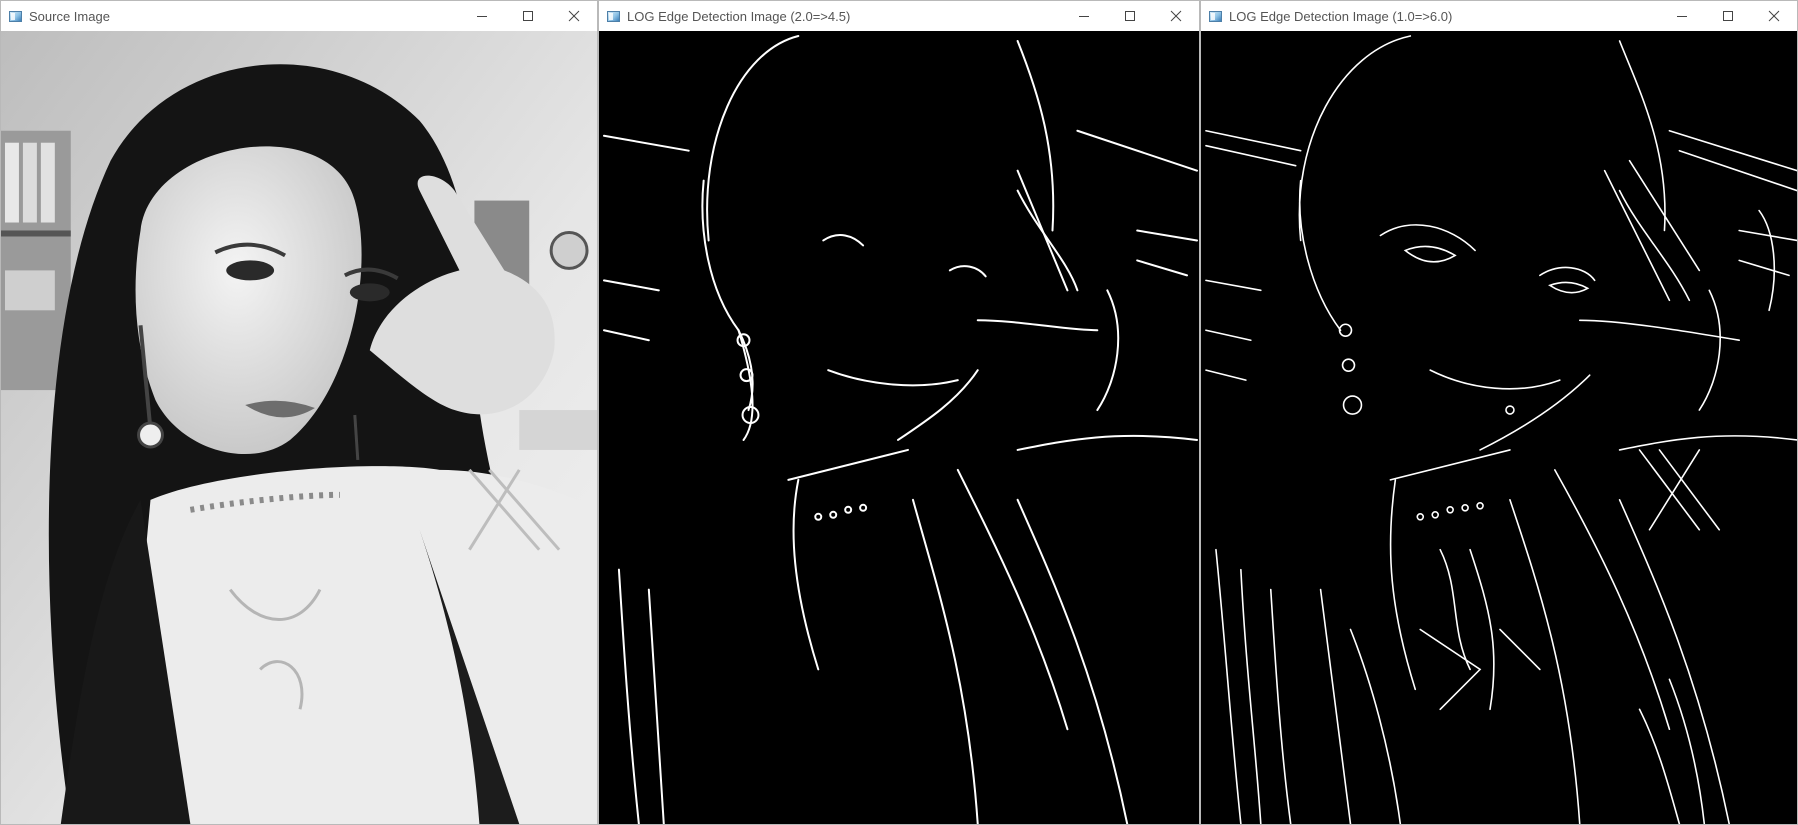 This screenshot has width=1798, height=825. Describe the element at coordinates (299, 16) in the screenshot. I see `window-titlebar: Source Image` at that location.